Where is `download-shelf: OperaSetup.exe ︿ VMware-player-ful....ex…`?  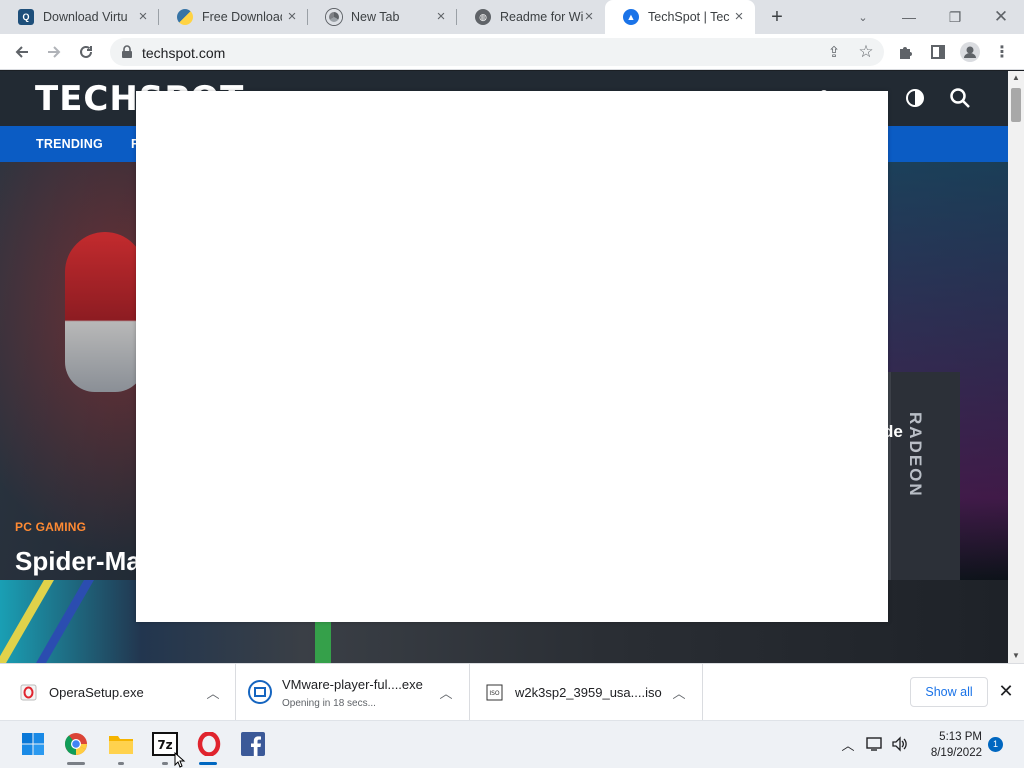 download-shelf: OperaSetup.exe ︿ VMware-player-ful....ex… is located at coordinates (512, 692).